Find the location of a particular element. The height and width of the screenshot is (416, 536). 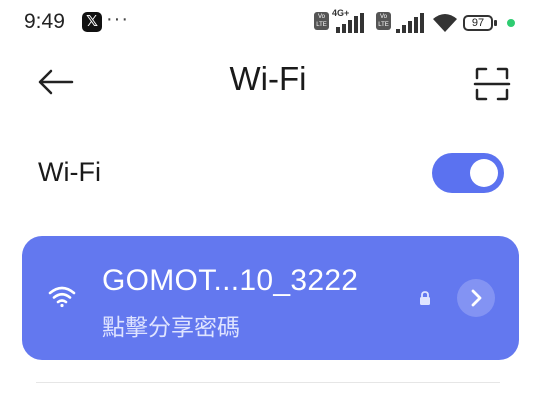

back-arrow-icon is located at coordinates (56, 82).